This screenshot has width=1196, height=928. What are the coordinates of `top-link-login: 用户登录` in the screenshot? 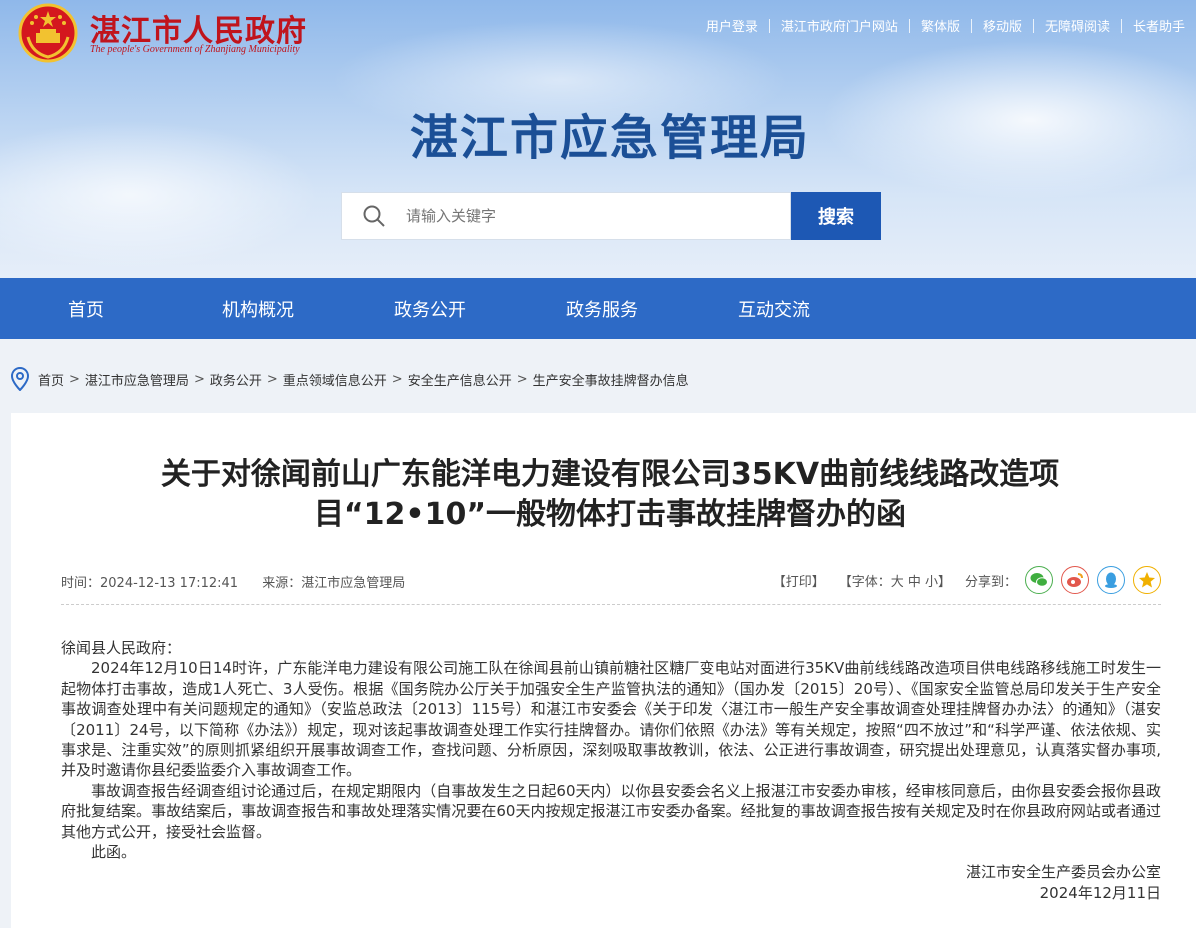 It's located at (732, 25).